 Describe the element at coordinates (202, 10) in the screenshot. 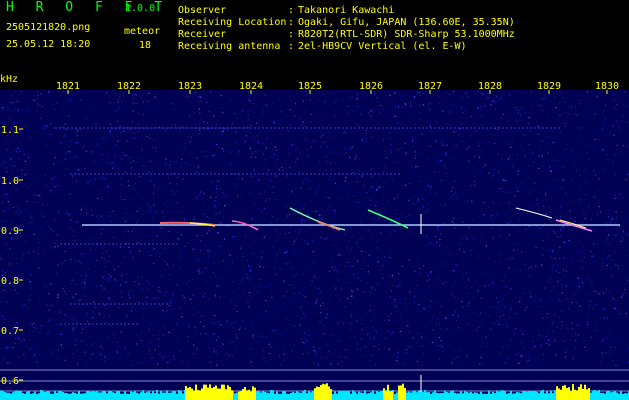

I see `observer-label: Observer` at that location.